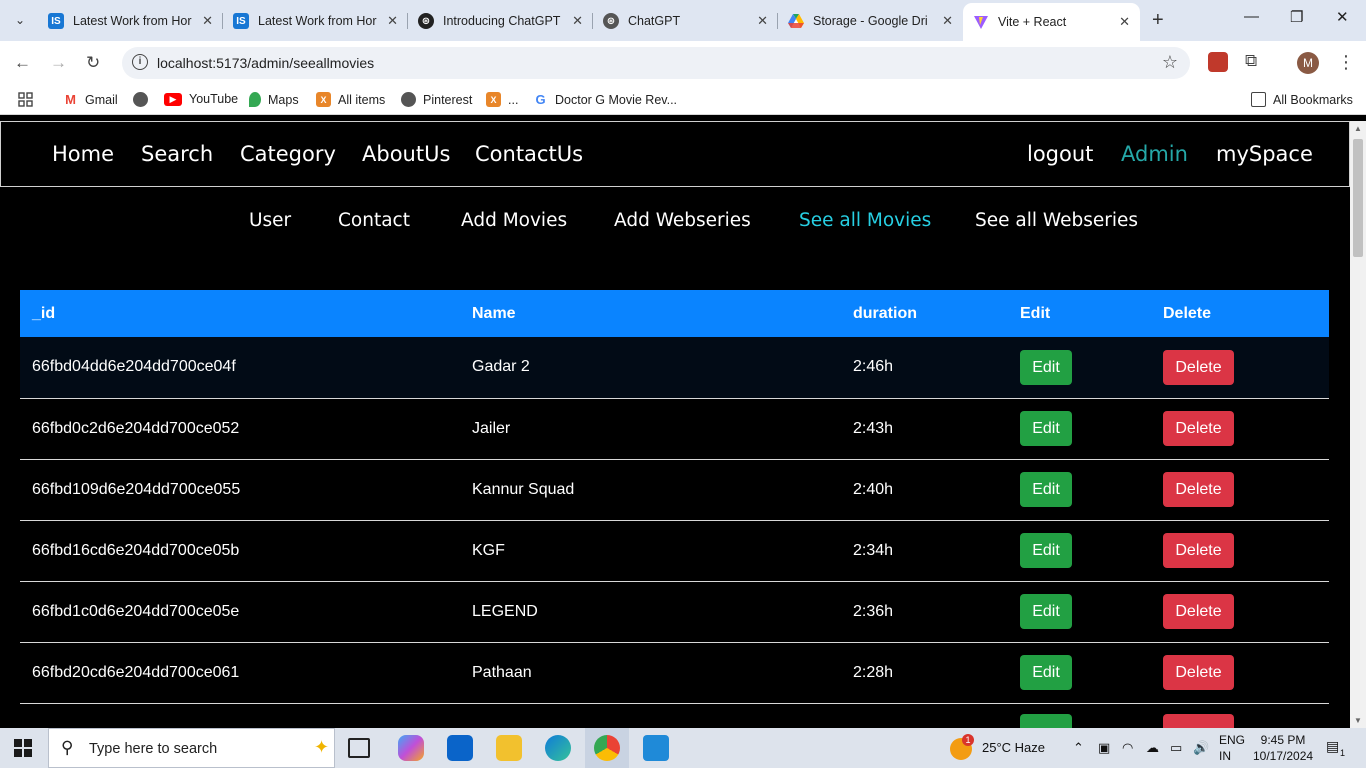 This screenshot has height=768, width=1366. Describe the element at coordinates (529, 154) in the screenshot. I see `nav-contactus: ContactUs` at that location.